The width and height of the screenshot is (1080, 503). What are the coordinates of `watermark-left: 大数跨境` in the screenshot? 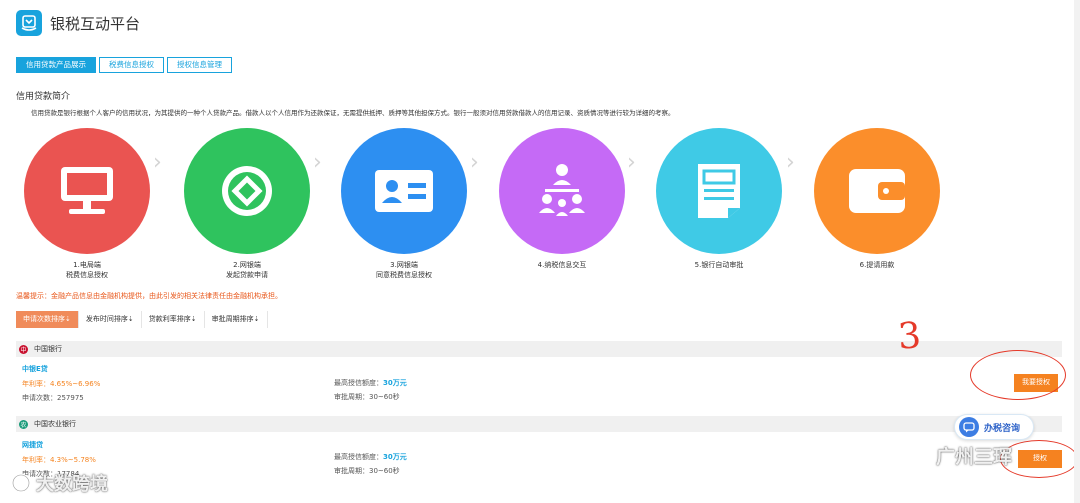 It's located at (59, 483).